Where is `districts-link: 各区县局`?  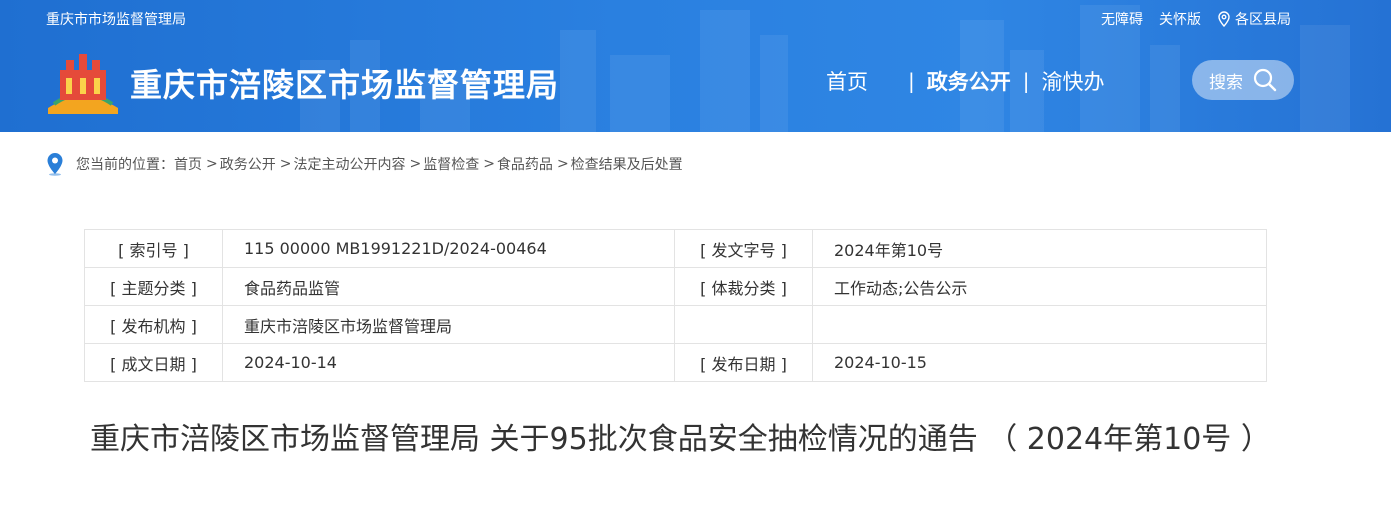
districts-link: 各区县局 is located at coordinates (1254, 19).